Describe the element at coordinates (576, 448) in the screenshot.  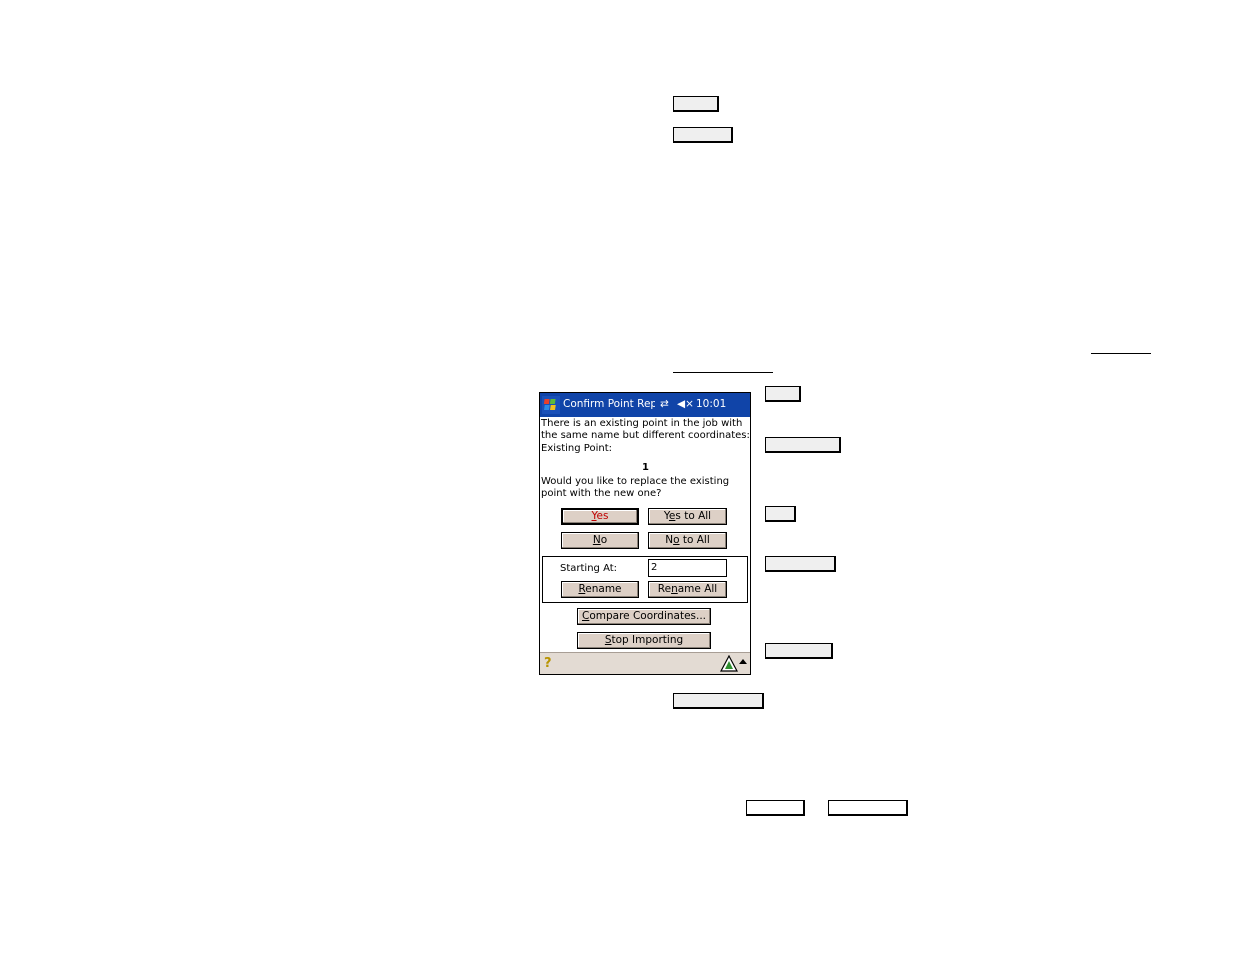
I see `message-line-3: Existing Point:` at that location.